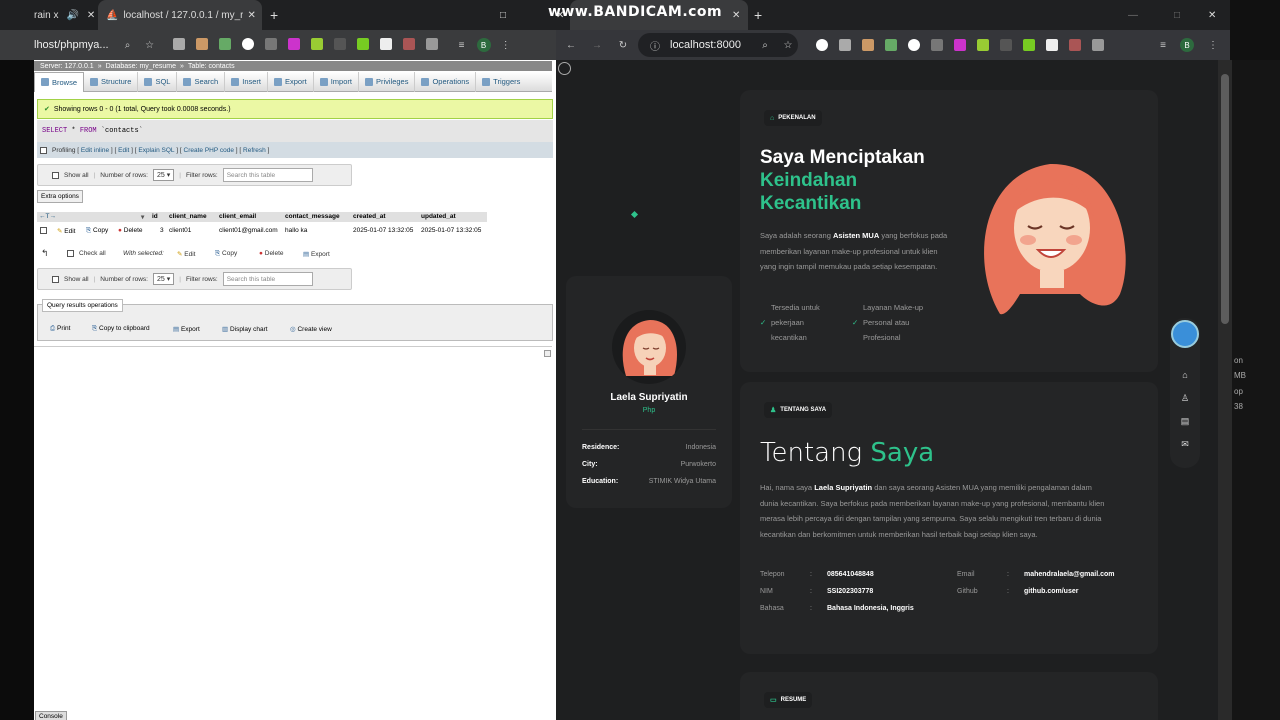 This screenshot has height=720, width=1280. I want to click on column-client-name: client_name, so click(188, 216).